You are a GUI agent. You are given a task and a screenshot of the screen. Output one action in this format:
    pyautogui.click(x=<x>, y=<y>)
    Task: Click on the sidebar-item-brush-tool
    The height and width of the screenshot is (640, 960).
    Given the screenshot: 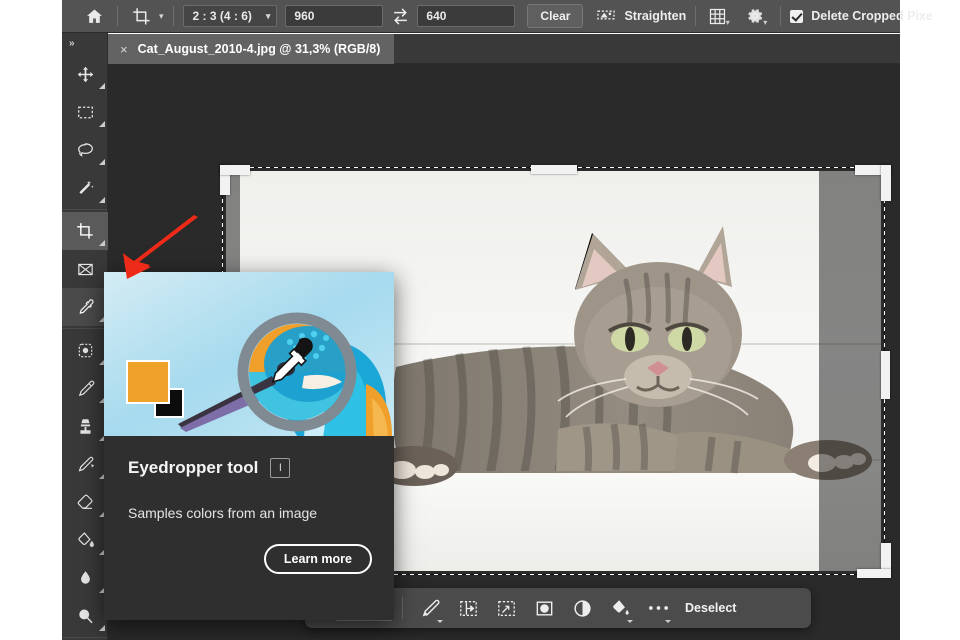 What is the action you would take?
    pyautogui.click(x=85, y=388)
    